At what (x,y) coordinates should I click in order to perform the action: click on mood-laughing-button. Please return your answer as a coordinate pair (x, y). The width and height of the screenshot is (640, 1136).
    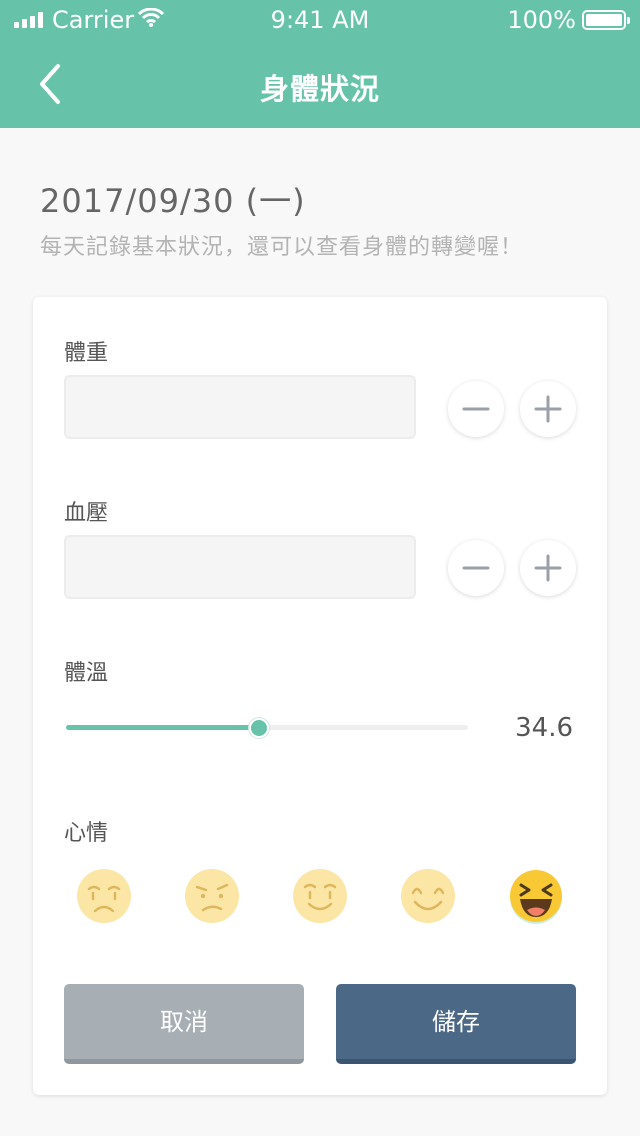
    Looking at the image, I should click on (536, 896).